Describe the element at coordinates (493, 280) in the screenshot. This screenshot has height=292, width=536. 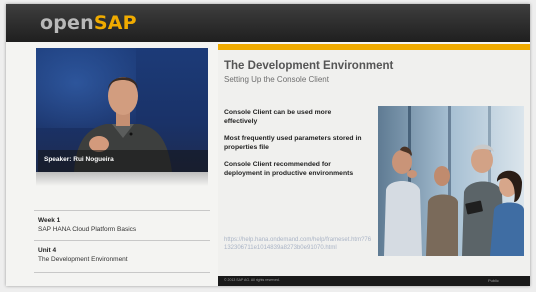
I see `classification-text: Public` at that location.